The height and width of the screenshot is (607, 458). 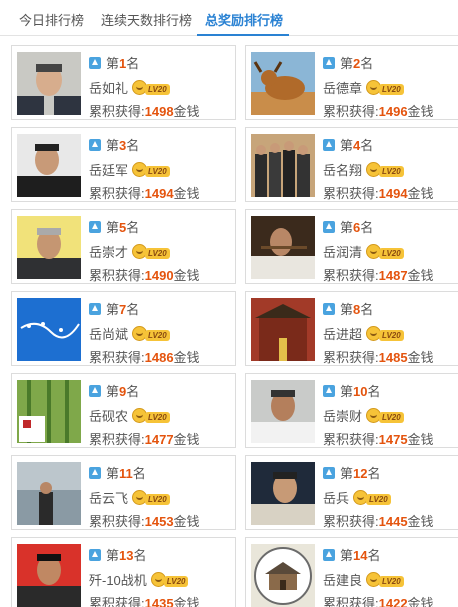 What do you see at coordinates (114, 144) in the screenshot?
I see `rank-label: 第3名` at bounding box center [114, 144].